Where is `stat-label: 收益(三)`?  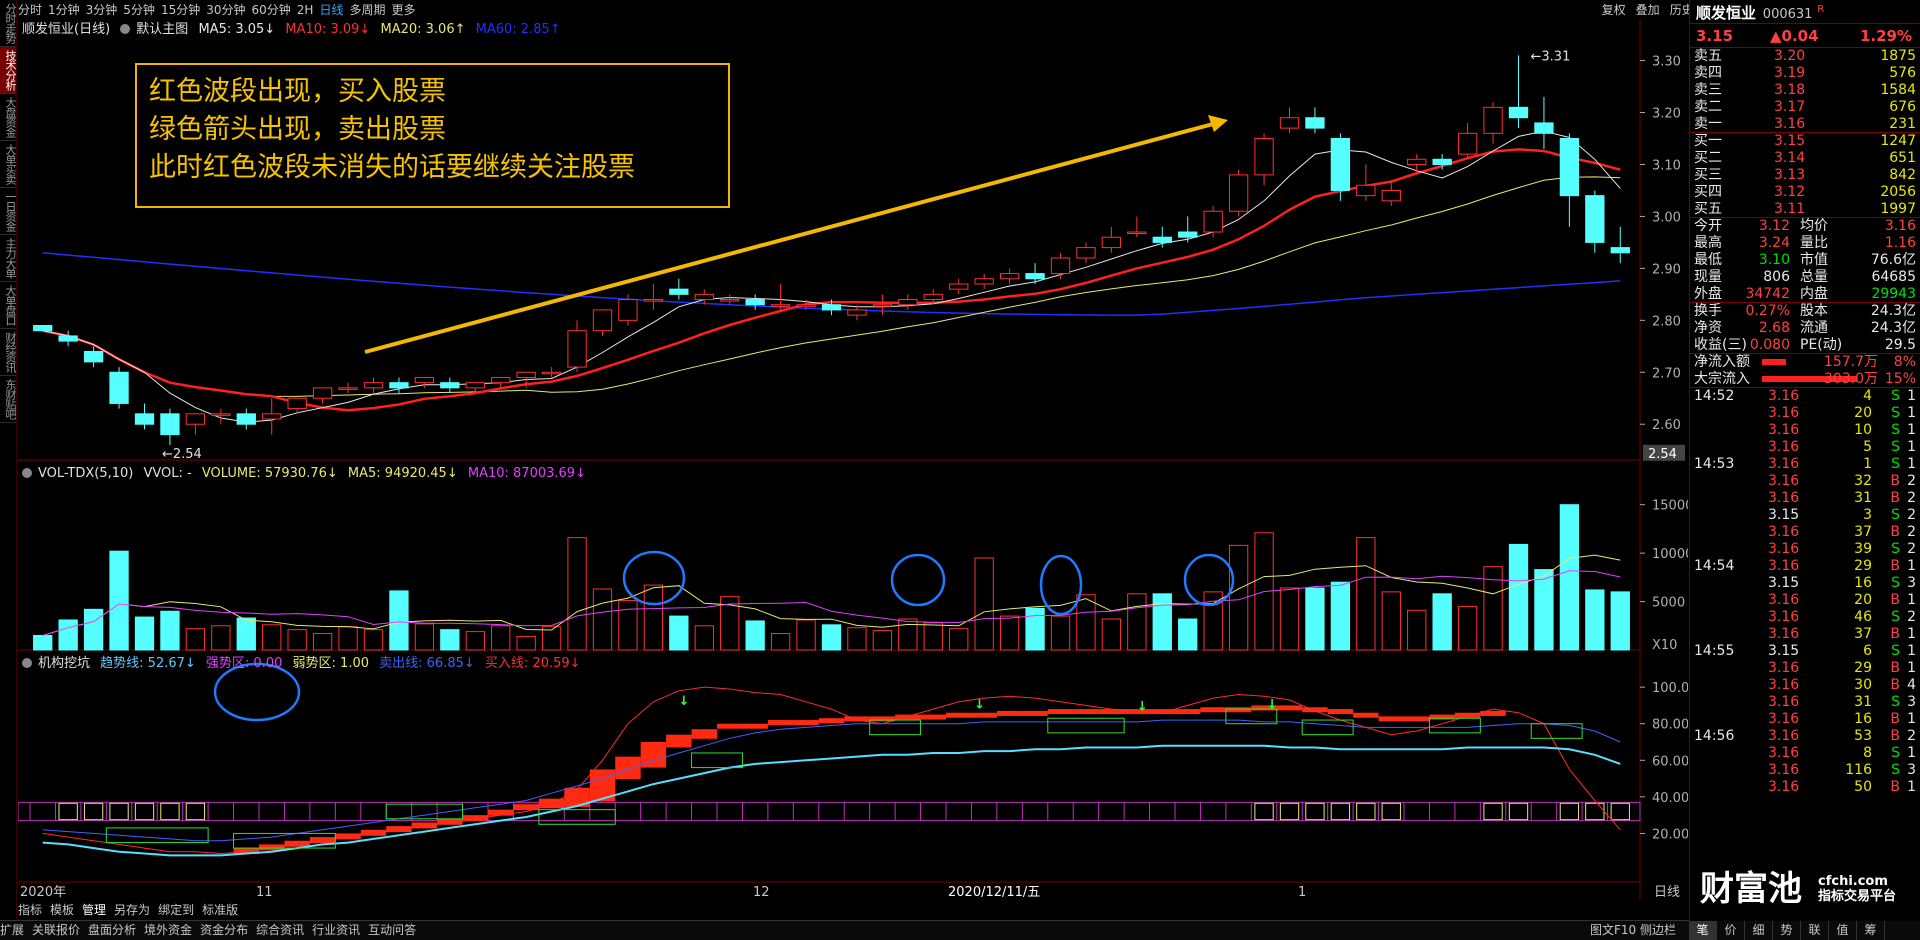 stat-label: 收益(三) is located at coordinates (1720, 345).